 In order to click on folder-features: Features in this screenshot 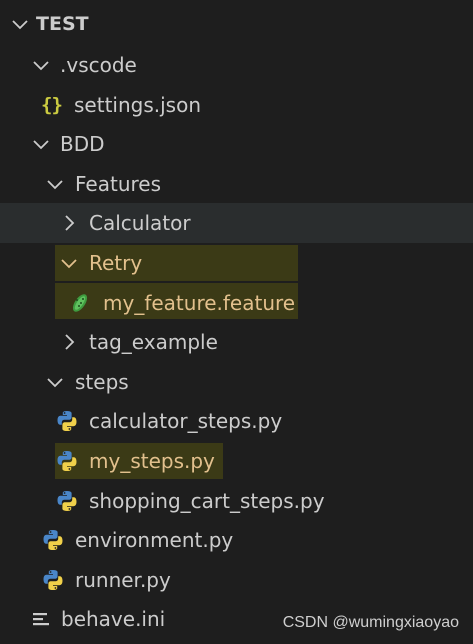, I will do `click(236, 184)`.